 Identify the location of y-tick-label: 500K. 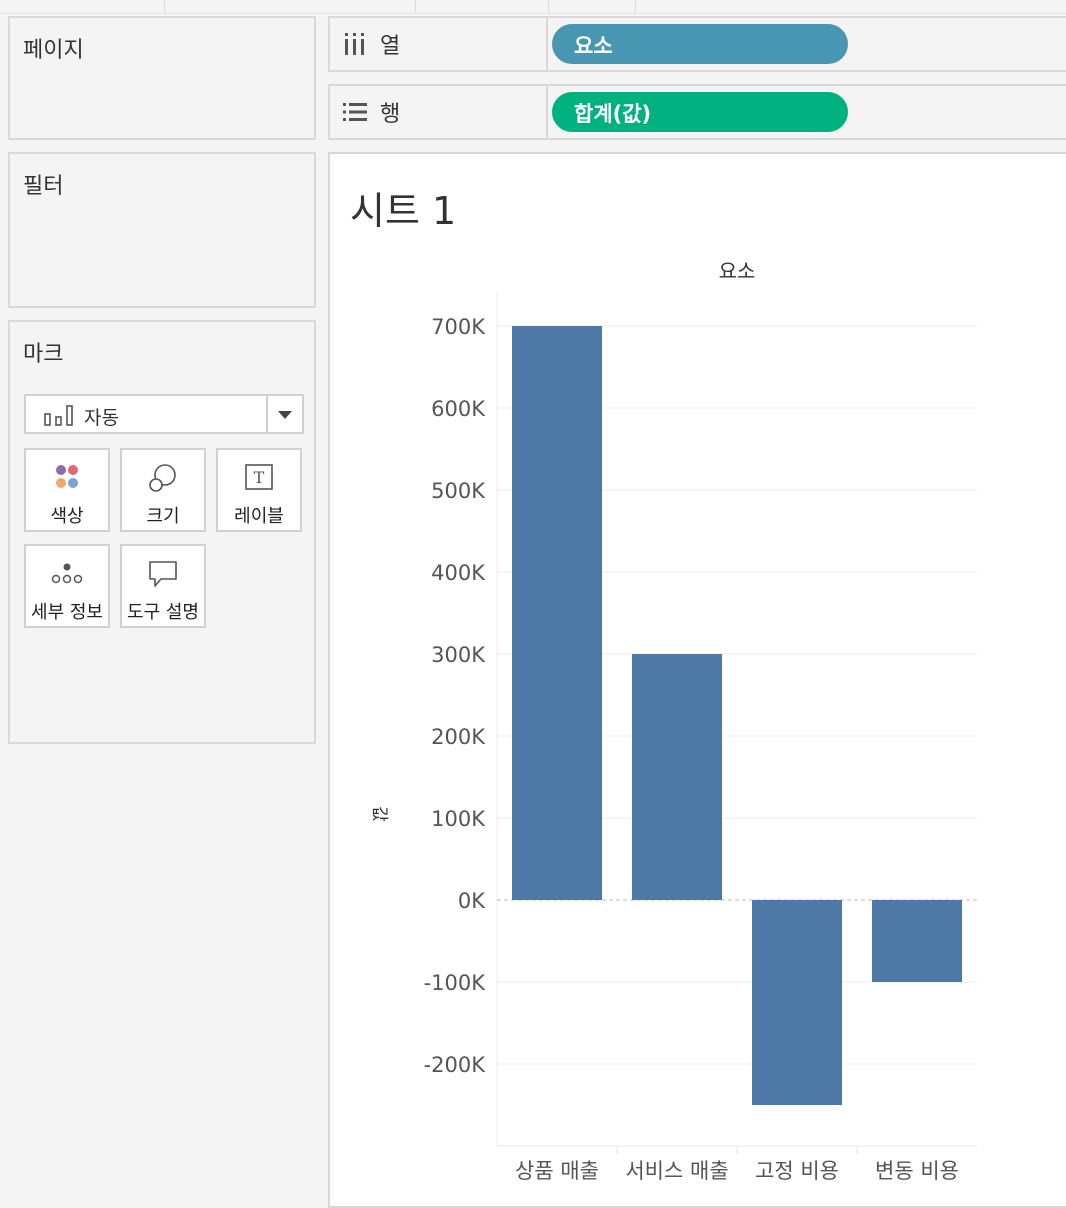
(458, 491).